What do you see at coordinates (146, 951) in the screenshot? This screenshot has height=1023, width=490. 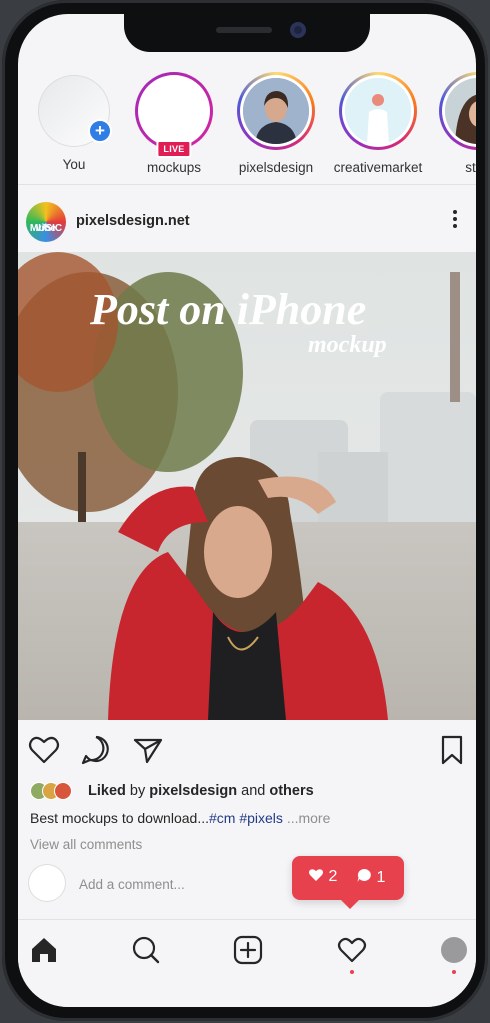 I see `search-icon` at bounding box center [146, 951].